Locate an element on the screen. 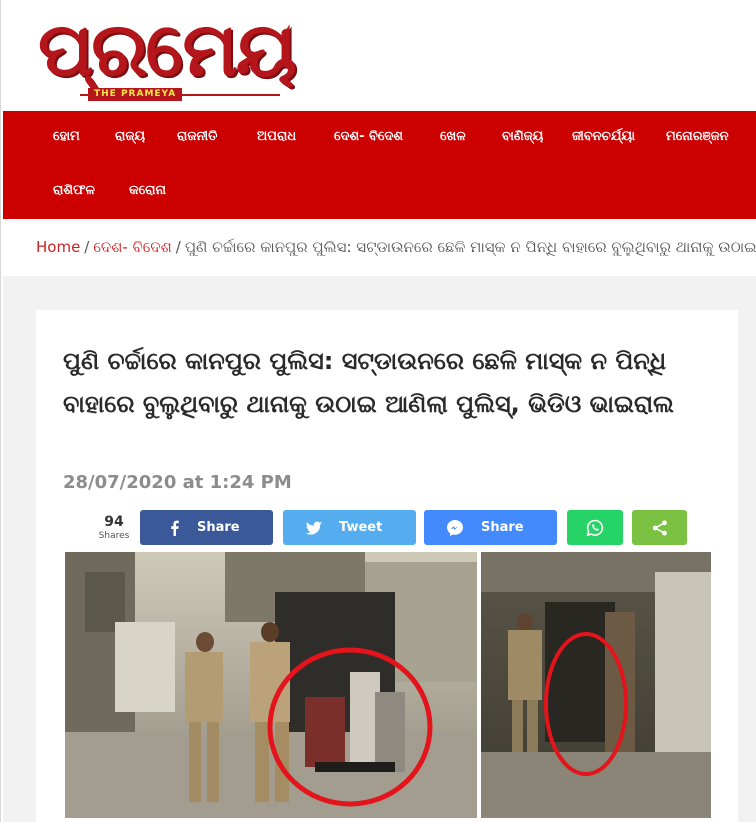 Image resolution: width=756 pixels, height=822 pixels. nav-item-corona: କରୋନା is located at coordinates (147, 190).